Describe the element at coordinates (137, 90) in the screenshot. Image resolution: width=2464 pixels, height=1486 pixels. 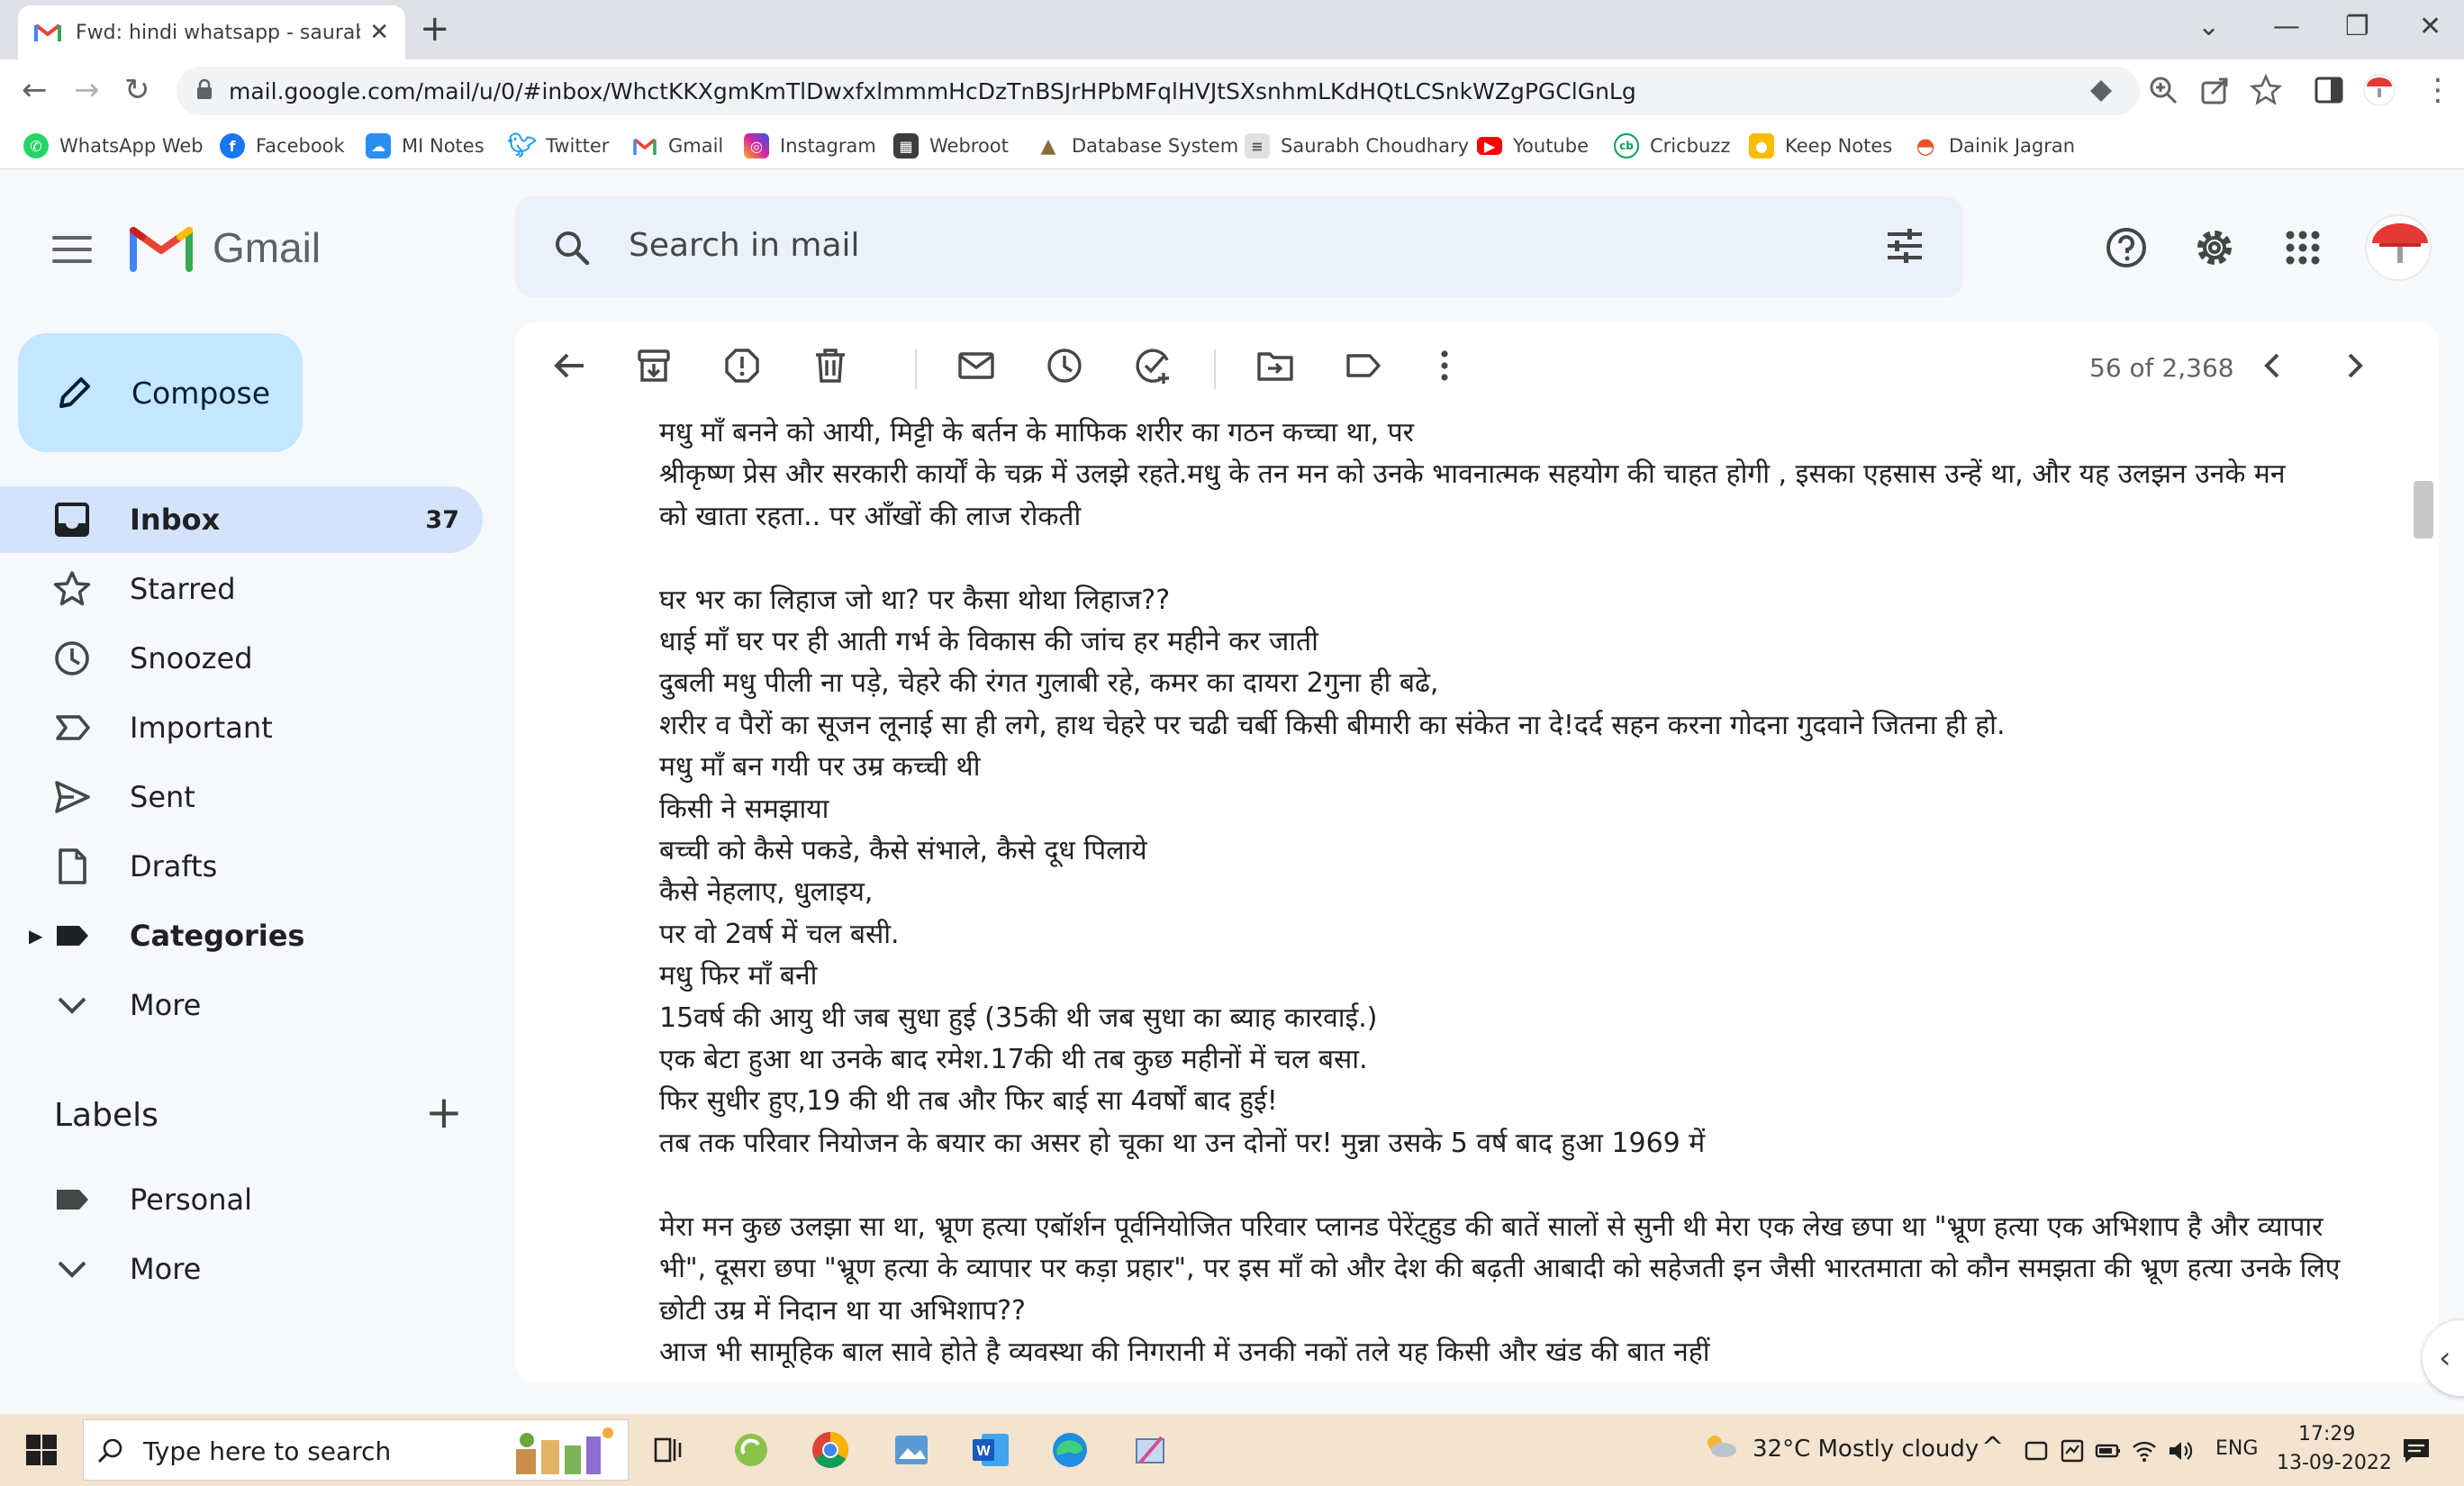
I see `reload-icon: ↻` at that location.